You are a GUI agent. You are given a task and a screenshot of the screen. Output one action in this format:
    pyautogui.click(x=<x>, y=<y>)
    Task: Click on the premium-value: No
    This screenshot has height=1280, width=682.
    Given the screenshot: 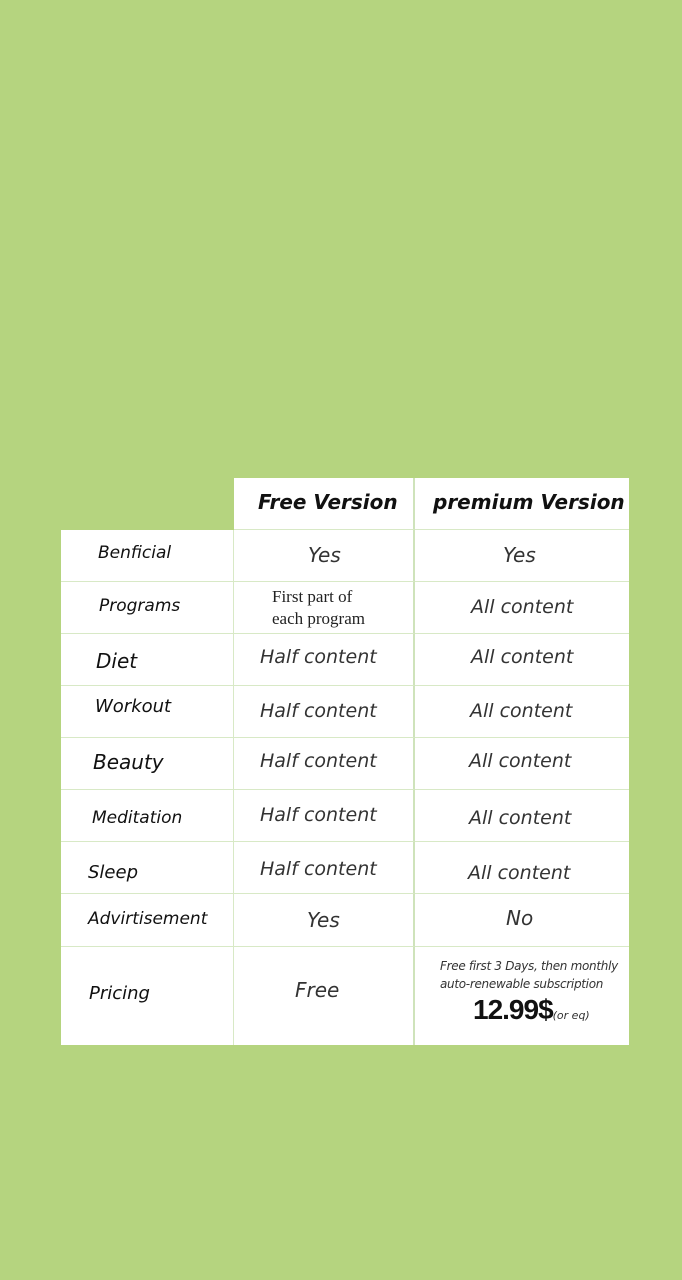 What is the action you would take?
    pyautogui.click(x=520, y=918)
    